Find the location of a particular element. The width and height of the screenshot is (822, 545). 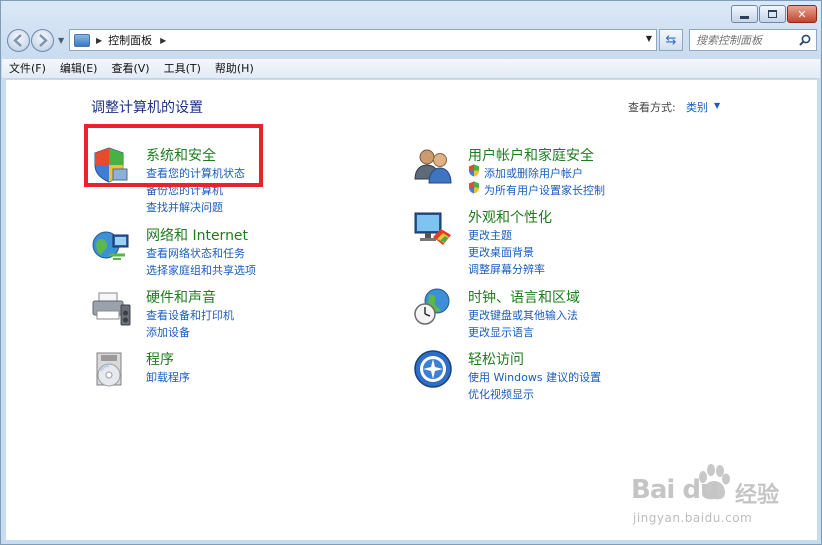

category-user-accounts: 用户帐户和家庭安全 添加或删除用户帐户 为所有用户设置家长控制 is located at coordinates (563, 172).